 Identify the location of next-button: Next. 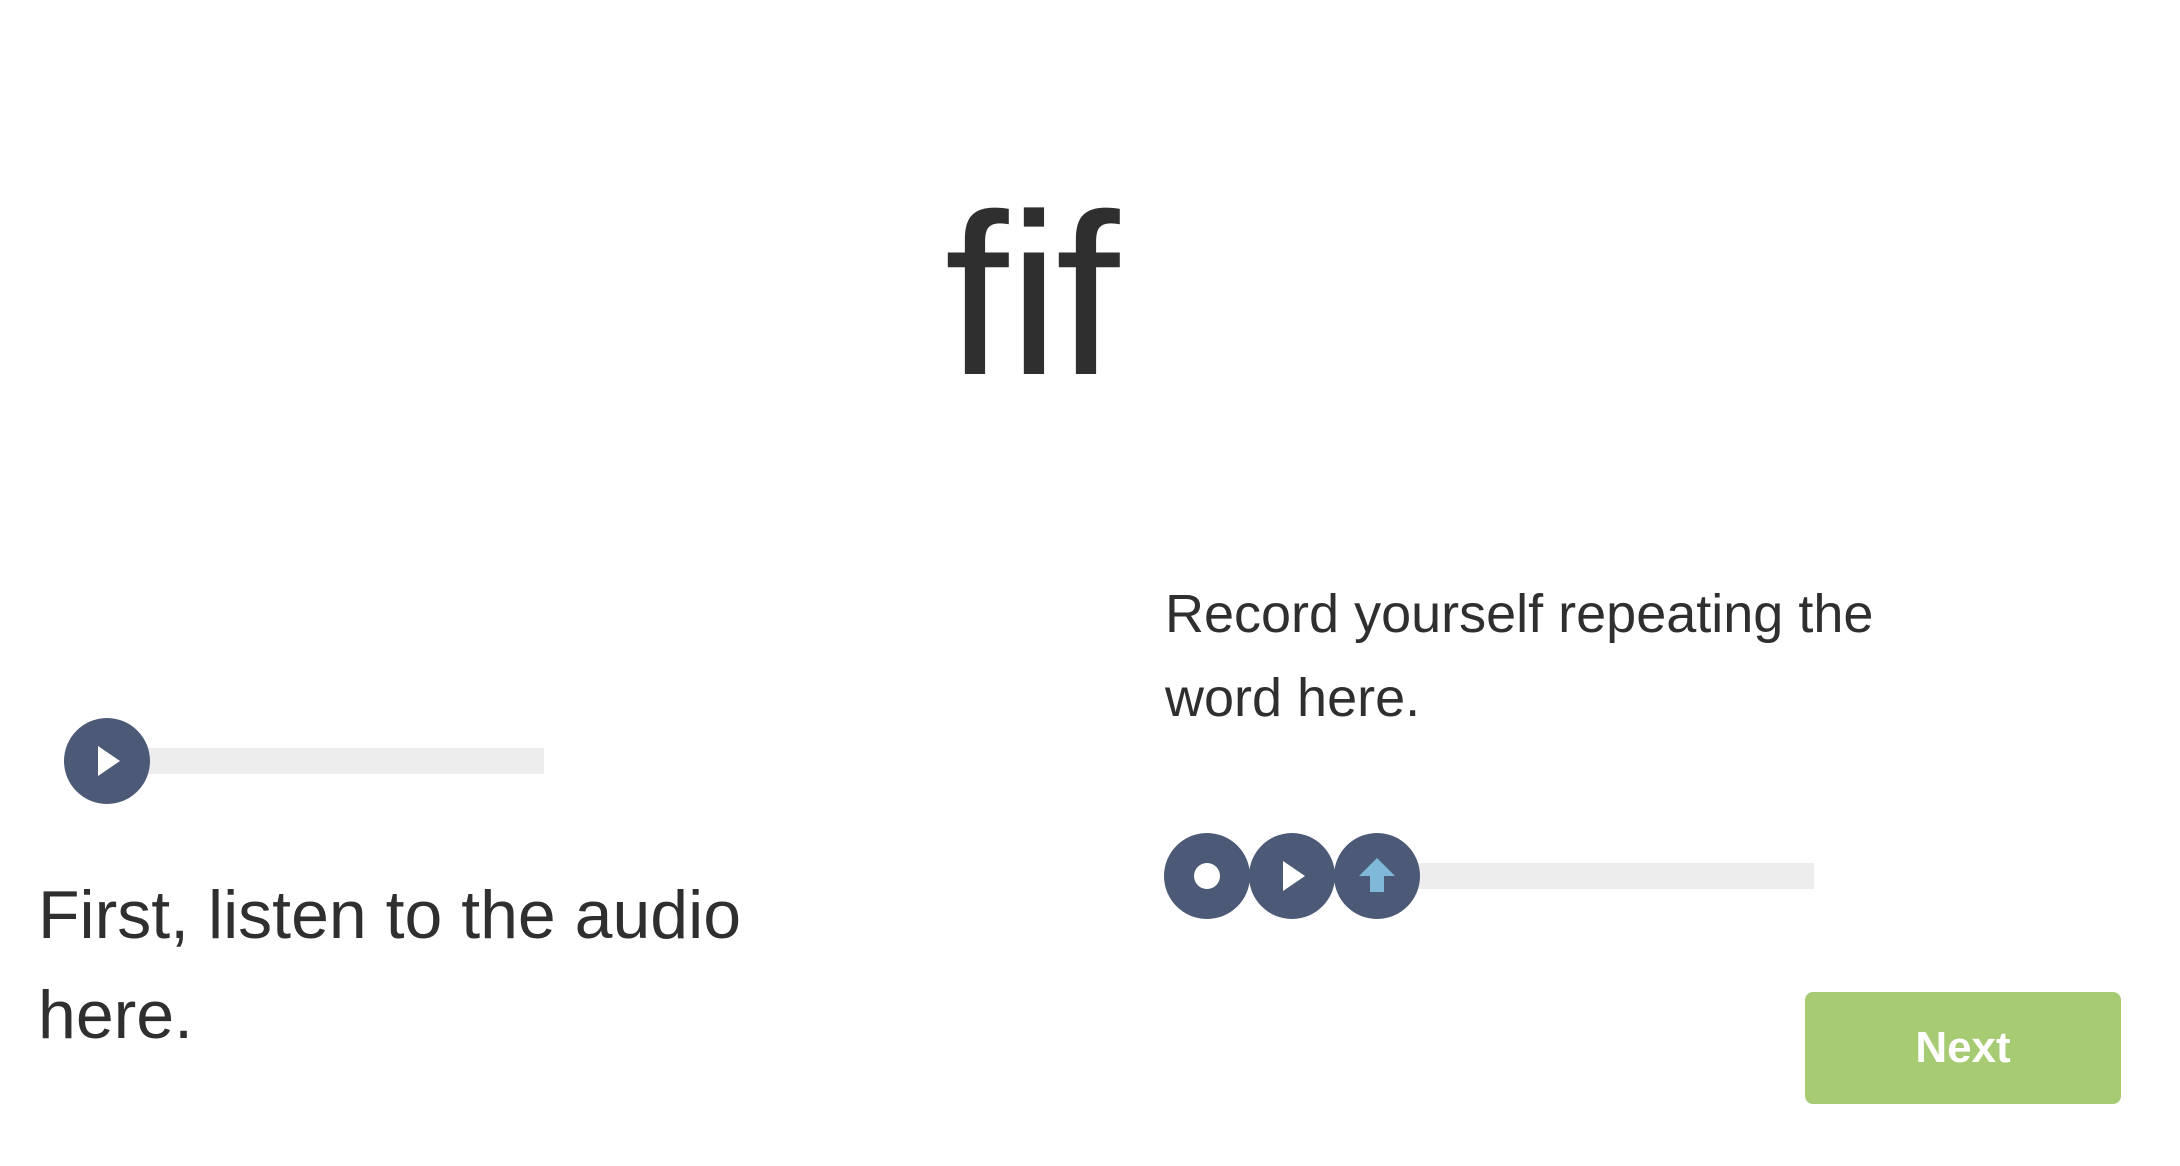
(1963, 1048).